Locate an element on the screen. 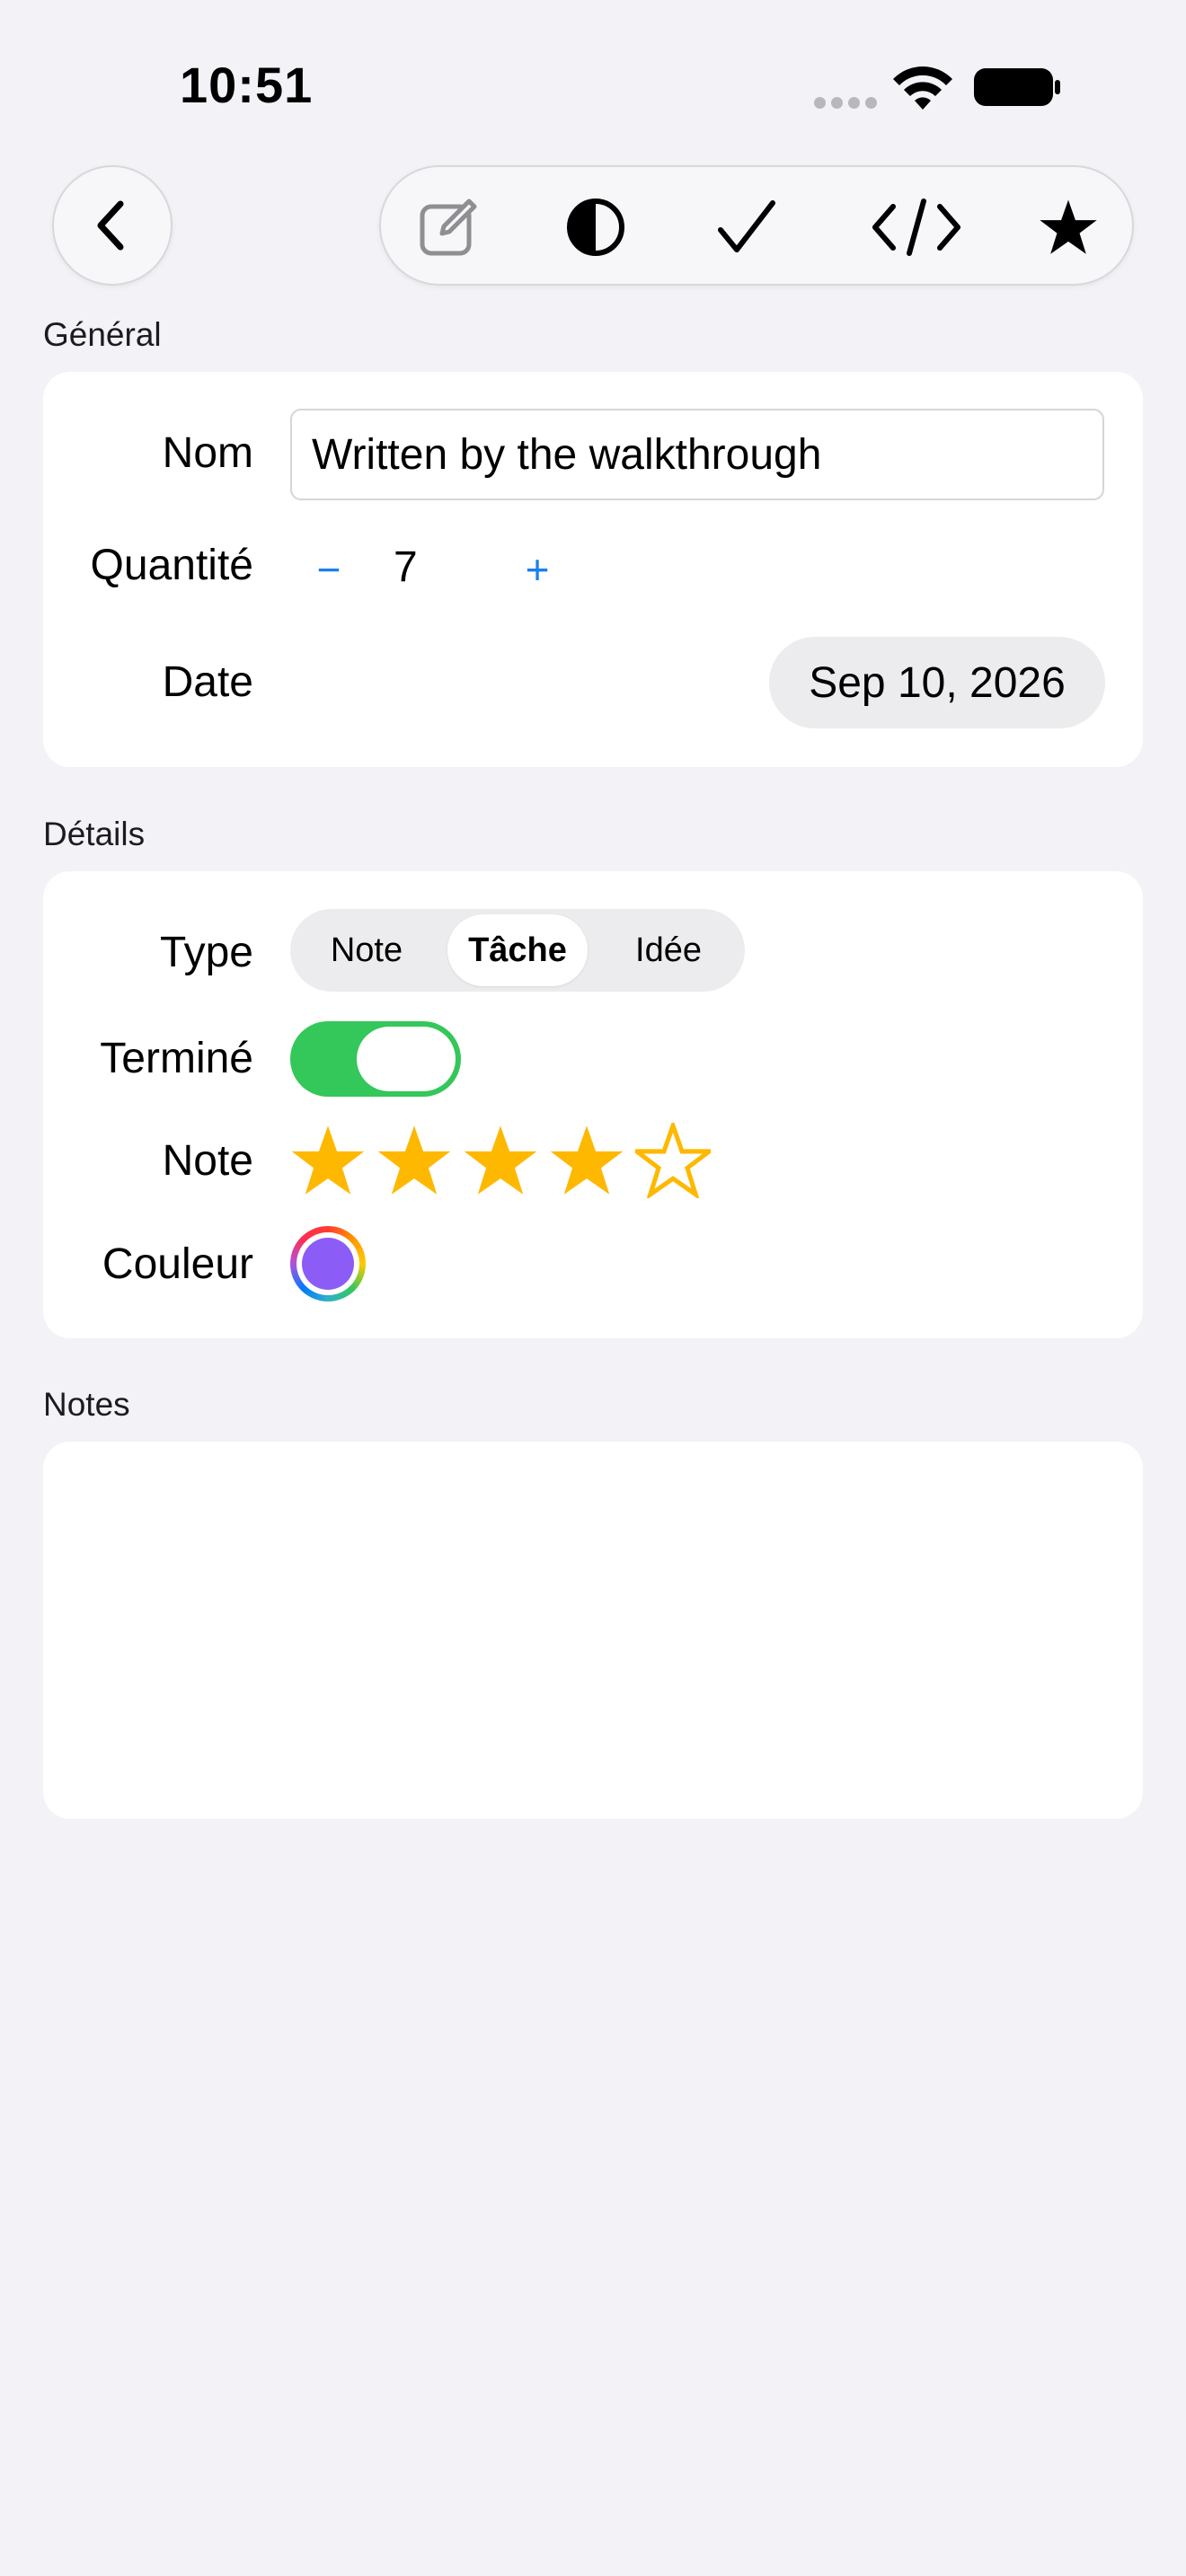 This screenshot has width=1186, height=2576. rating-star-3-icon is located at coordinates (500, 1160).